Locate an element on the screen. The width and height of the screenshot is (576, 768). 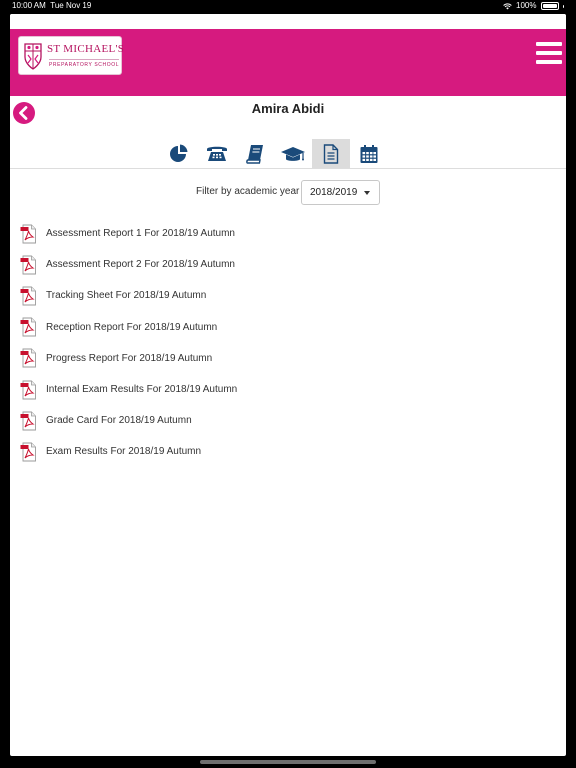
status-time: 10:00 AM Tue Nov 19 is located at coordinates (51, 6).